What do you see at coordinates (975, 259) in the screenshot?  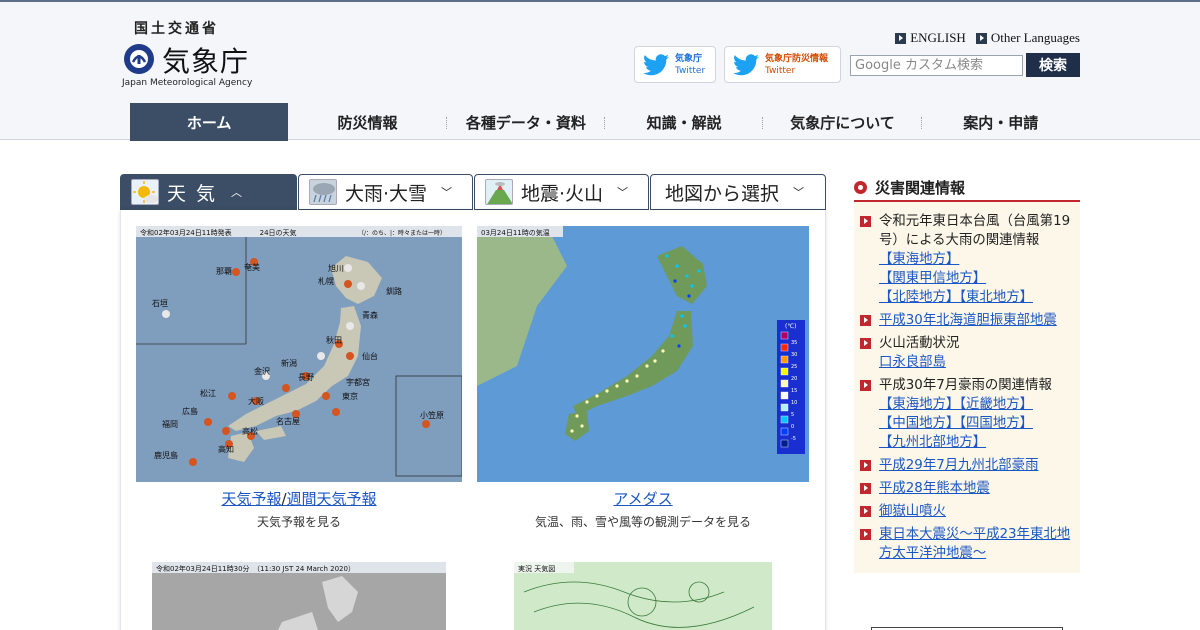 I see `link-typhoon-tokai: 【東海地方】` at bounding box center [975, 259].